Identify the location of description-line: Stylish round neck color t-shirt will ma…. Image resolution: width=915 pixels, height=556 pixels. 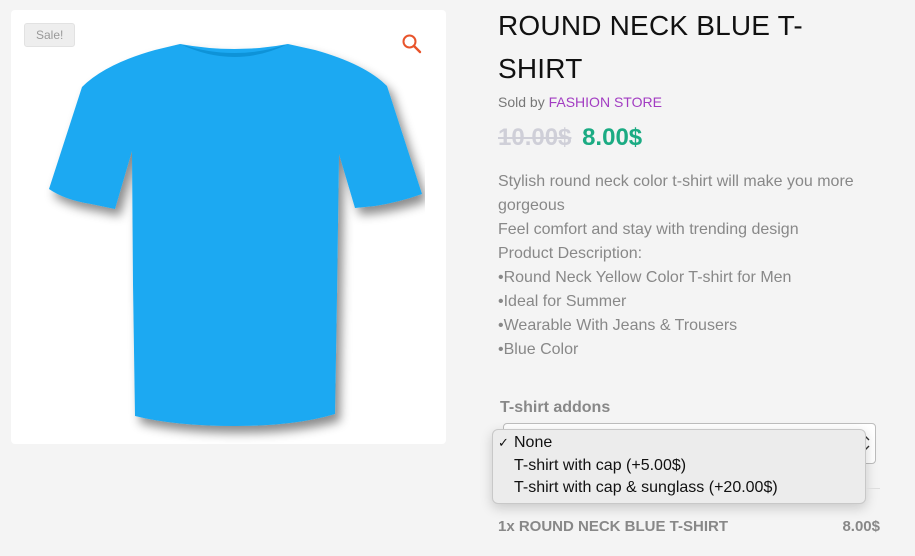
(676, 193).